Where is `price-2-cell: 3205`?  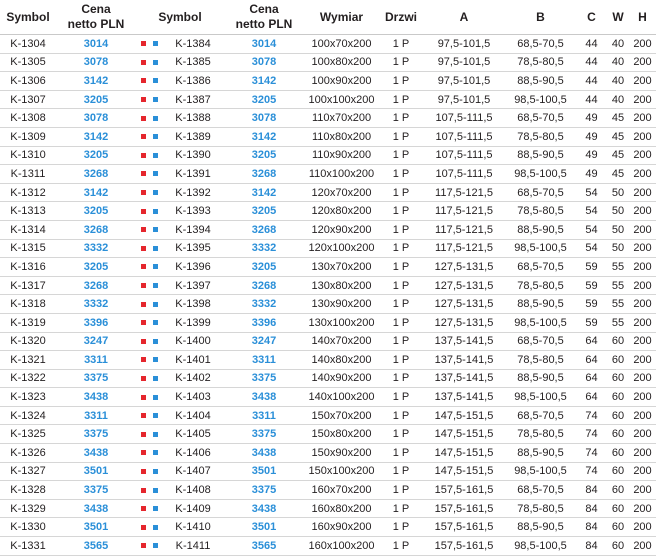
price-2-cell: 3205 is located at coordinates (264, 267).